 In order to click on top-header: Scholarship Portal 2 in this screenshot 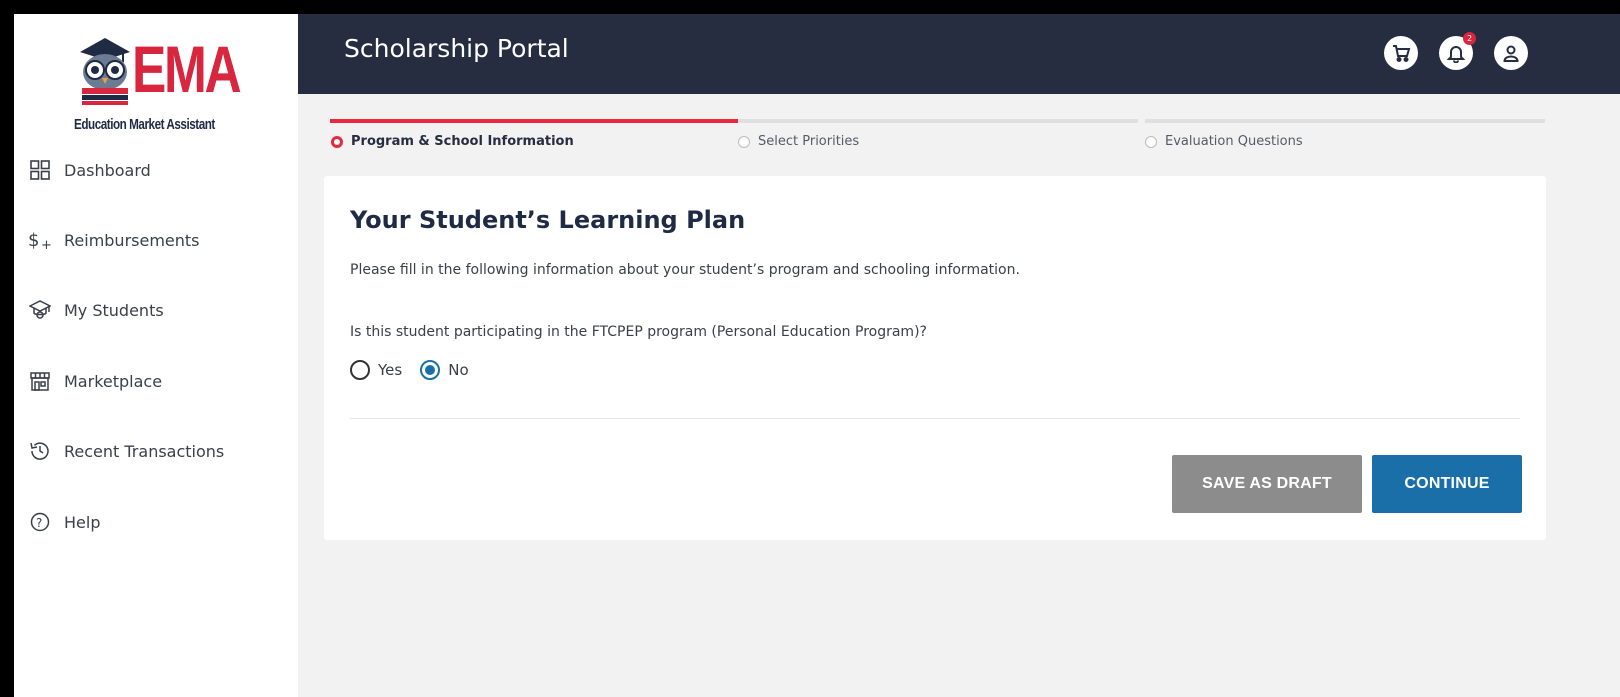, I will do `click(959, 54)`.